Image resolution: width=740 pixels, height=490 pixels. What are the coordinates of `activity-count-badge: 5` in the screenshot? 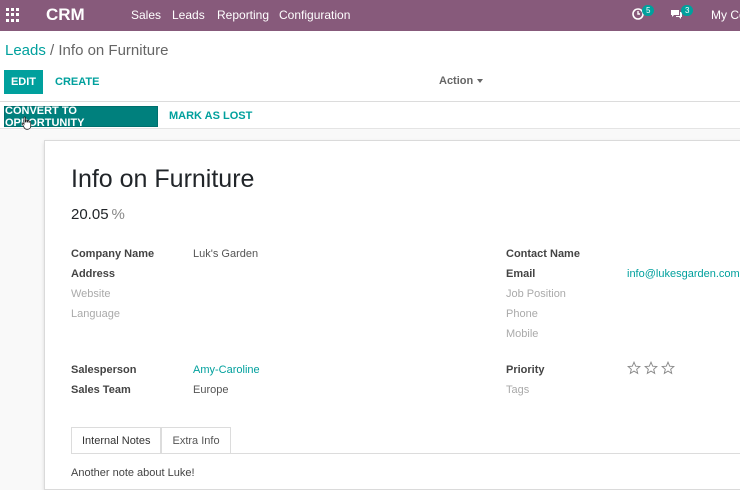 It's located at (648, 10).